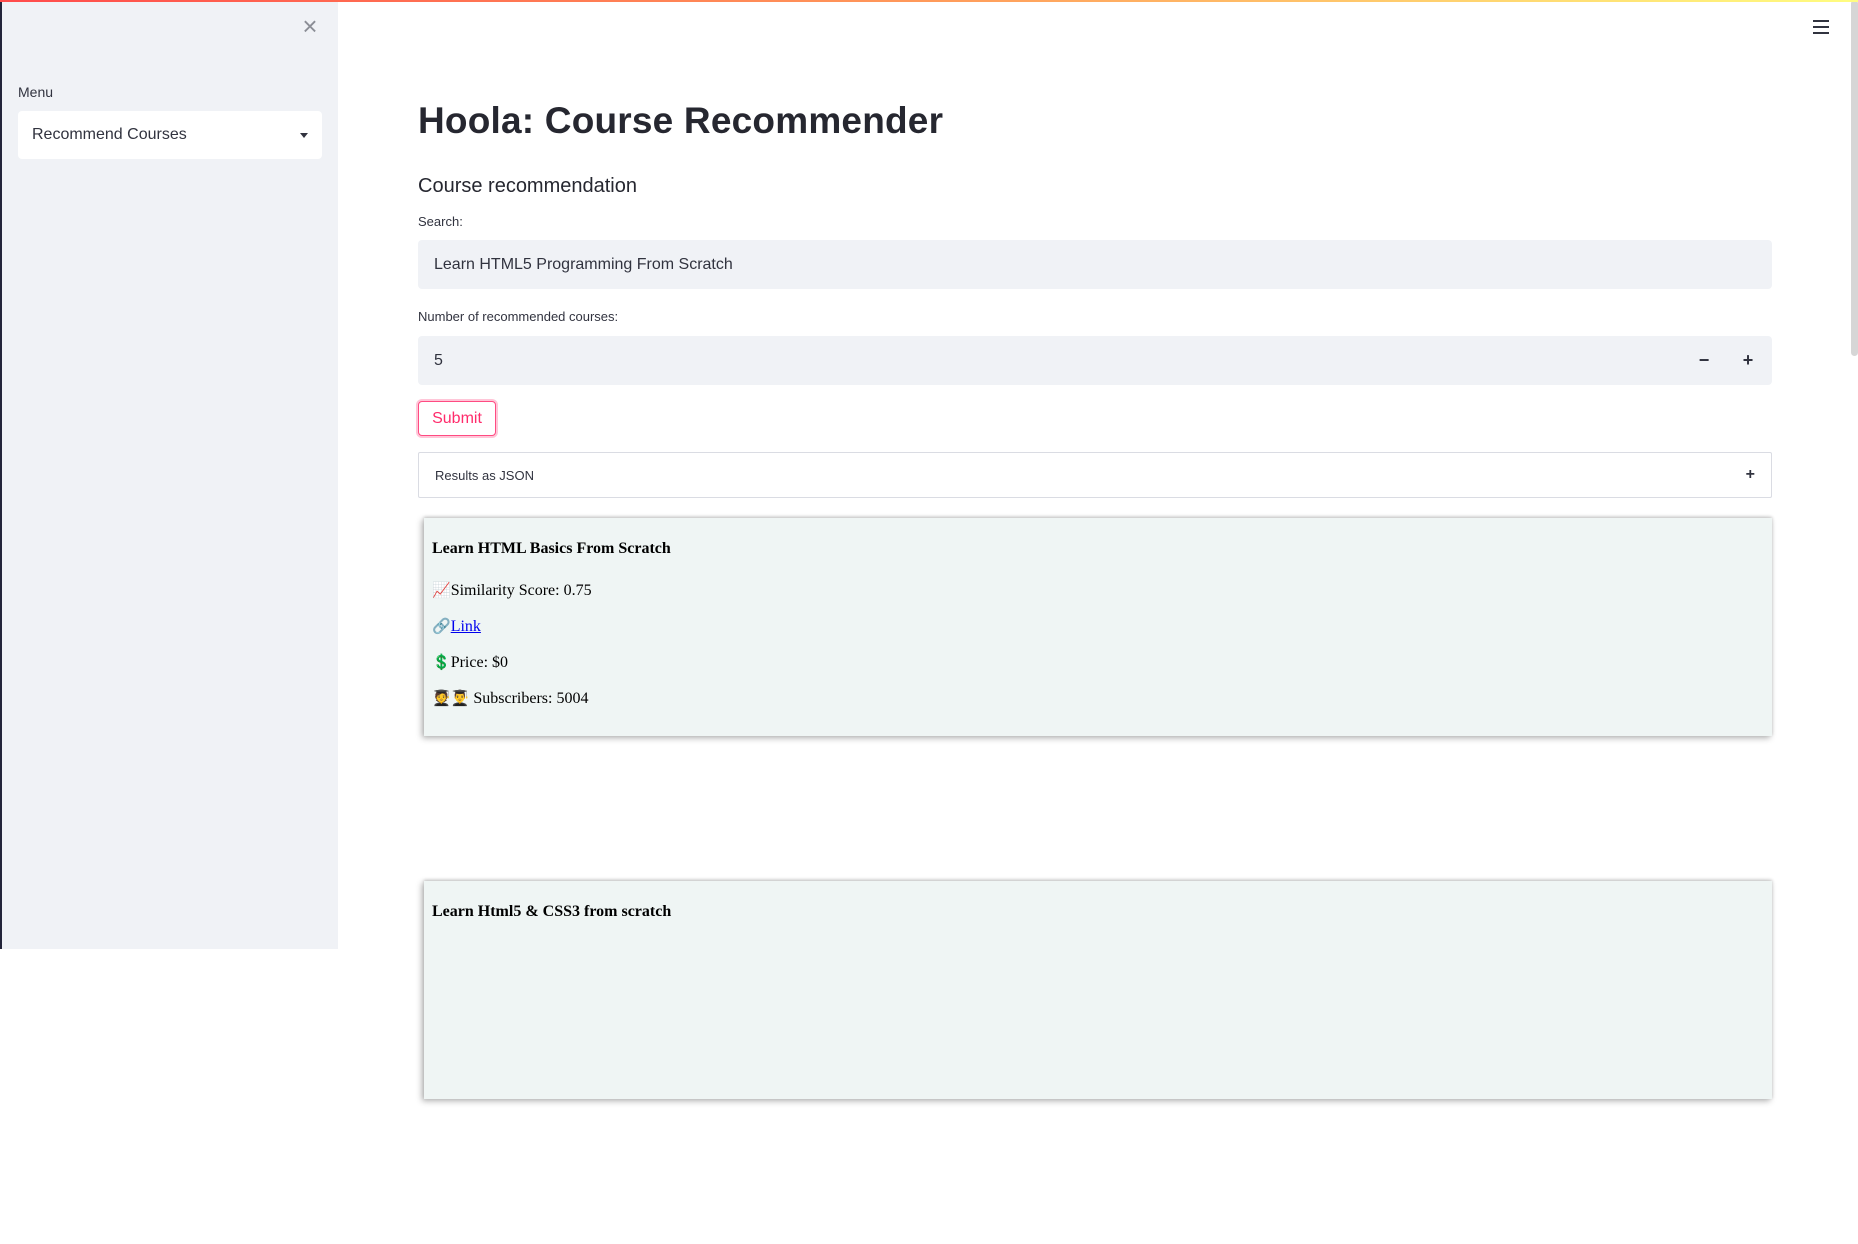 Image resolution: width=1858 pixels, height=1244 pixels. Describe the element at coordinates (169, 474) in the screenshot. I see `sidebar: × Menu Recommend Courses` at that location.